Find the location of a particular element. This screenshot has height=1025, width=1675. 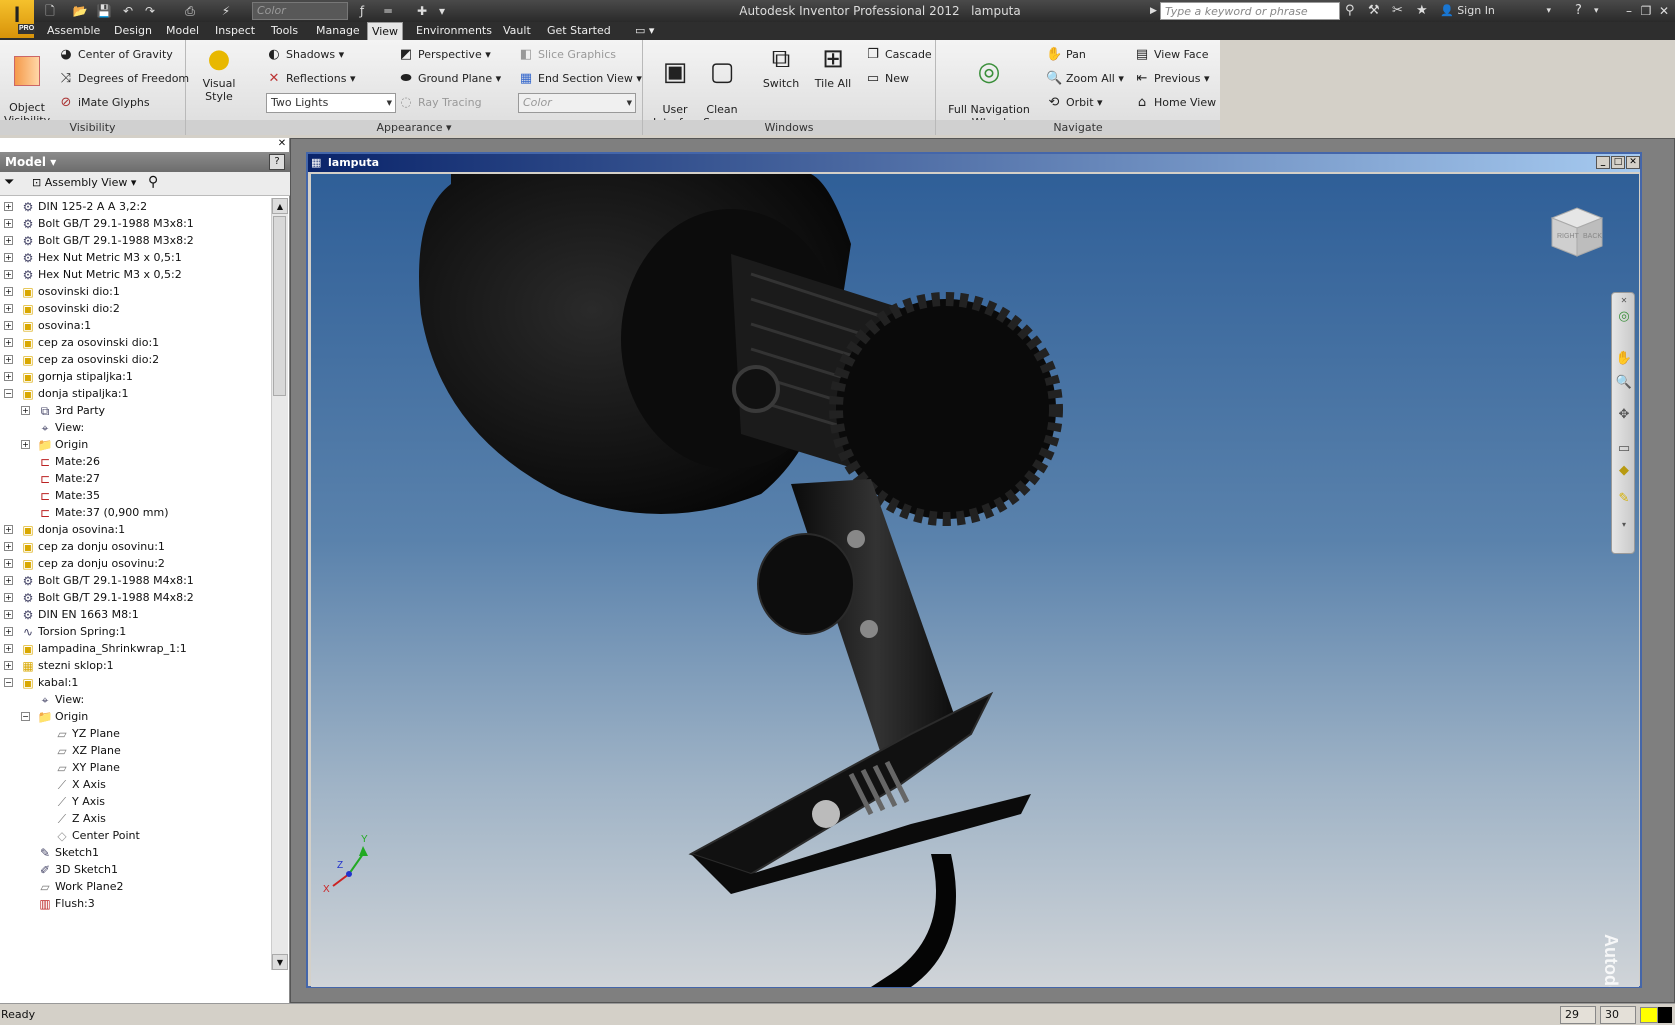

tree-item: + ⚙ Hex Nut Metric M3 x 0,5:1 is located at coordinates (135, 258).